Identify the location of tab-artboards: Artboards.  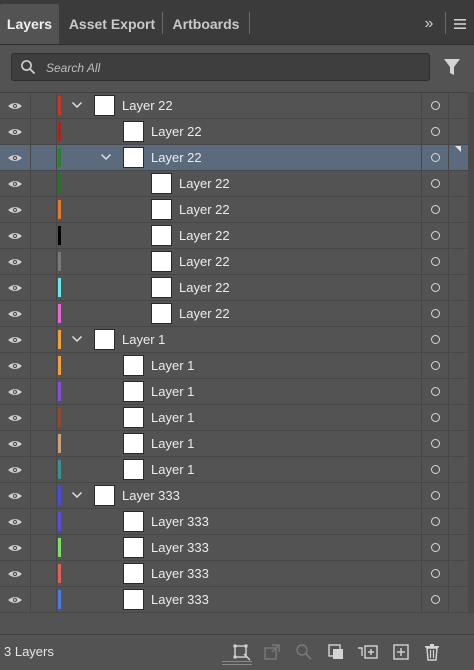
(206, 24).